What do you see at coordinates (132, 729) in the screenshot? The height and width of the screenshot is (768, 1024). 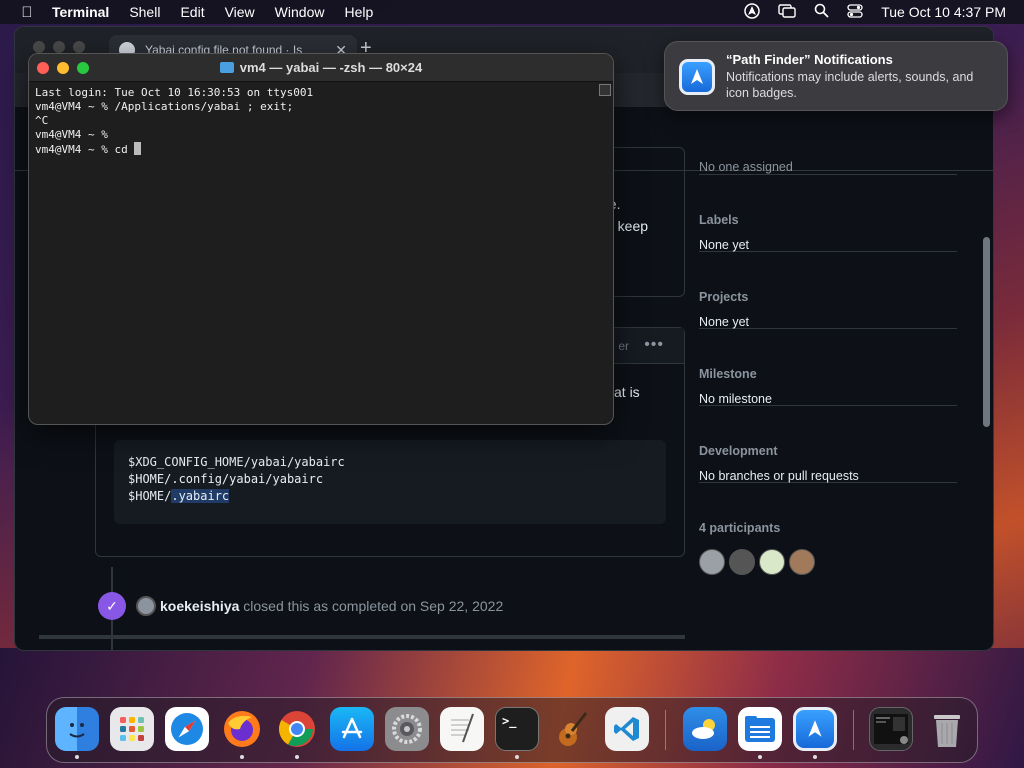 I see `launchpad-icon` at bounding box center [132, 729].